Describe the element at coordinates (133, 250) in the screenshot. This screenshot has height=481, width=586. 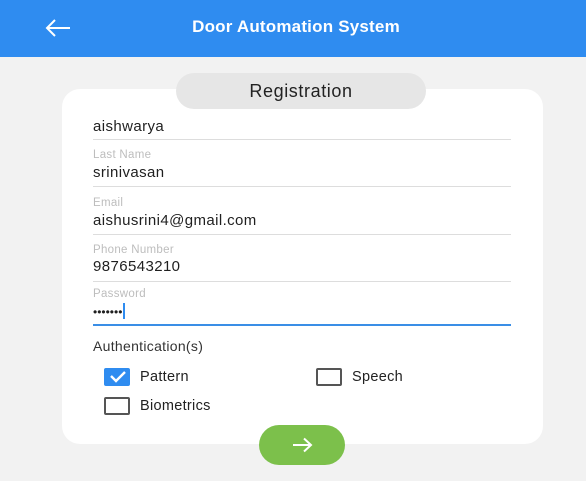
I see `phone-number-label: Phone Number` at that location.